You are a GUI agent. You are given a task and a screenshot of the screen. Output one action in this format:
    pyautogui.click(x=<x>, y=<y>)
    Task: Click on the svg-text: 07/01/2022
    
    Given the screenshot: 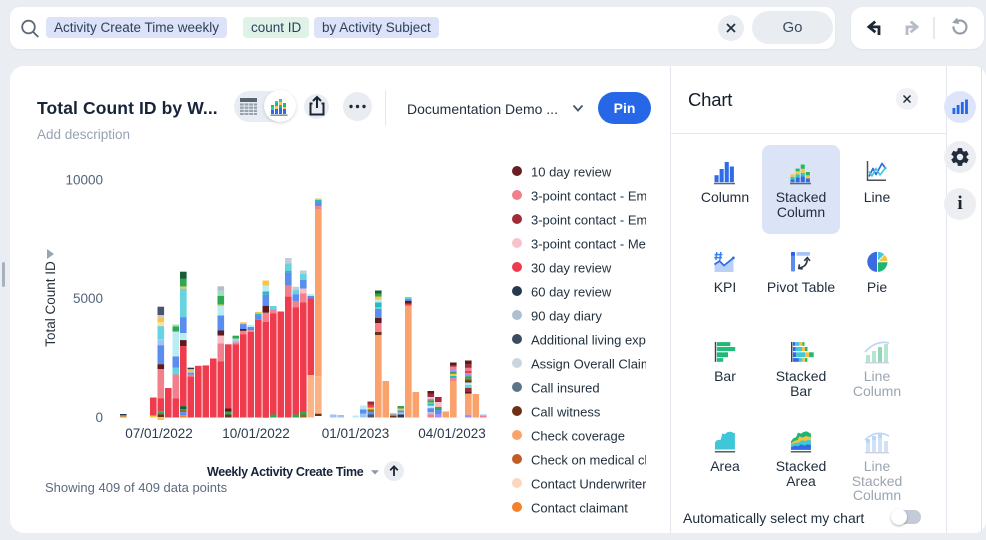 What is the action you would take?
    pyautogui.click(x=159, y=433)
    